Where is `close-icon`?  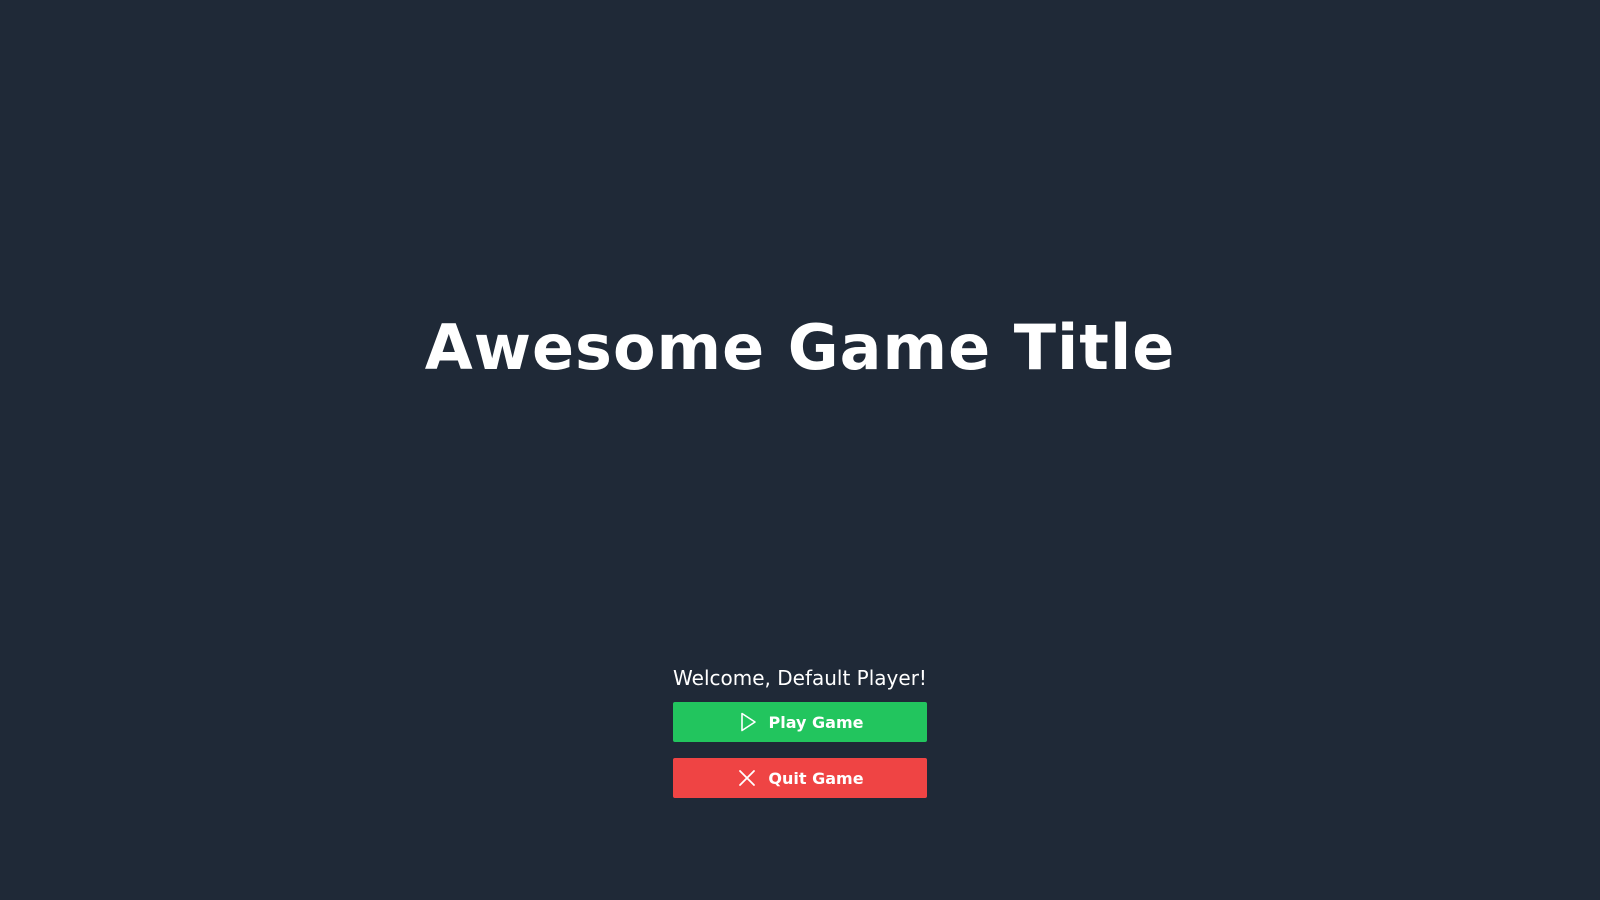
close-icon is located at coordinates (747, 778).